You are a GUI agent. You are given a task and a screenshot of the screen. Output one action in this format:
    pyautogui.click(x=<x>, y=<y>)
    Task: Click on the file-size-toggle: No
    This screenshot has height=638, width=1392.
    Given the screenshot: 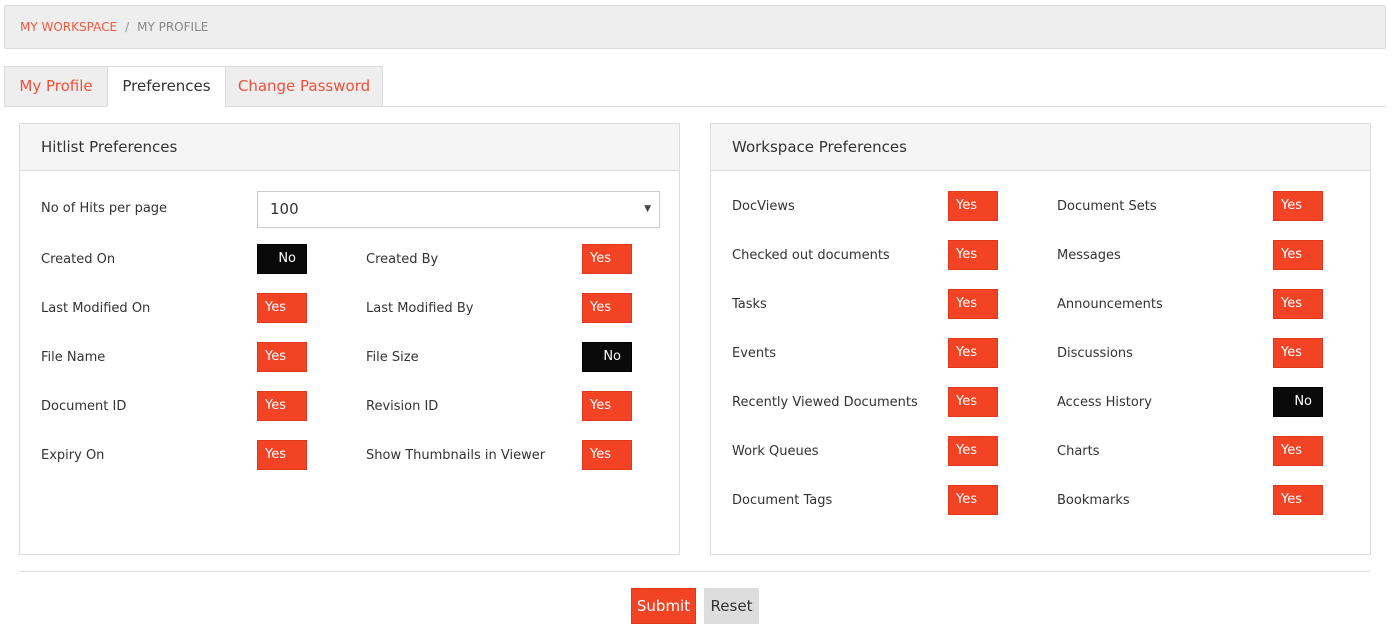 What is the action you would take?
    pyautogui.click(x=607, y=357)
    